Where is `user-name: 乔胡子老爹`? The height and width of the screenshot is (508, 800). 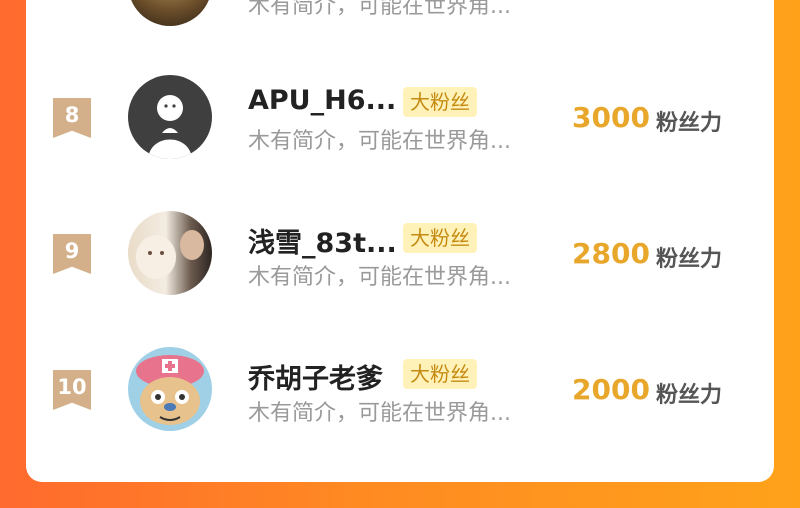 user-name: 乔胡子老爹 is located at coordinates (315, 376).